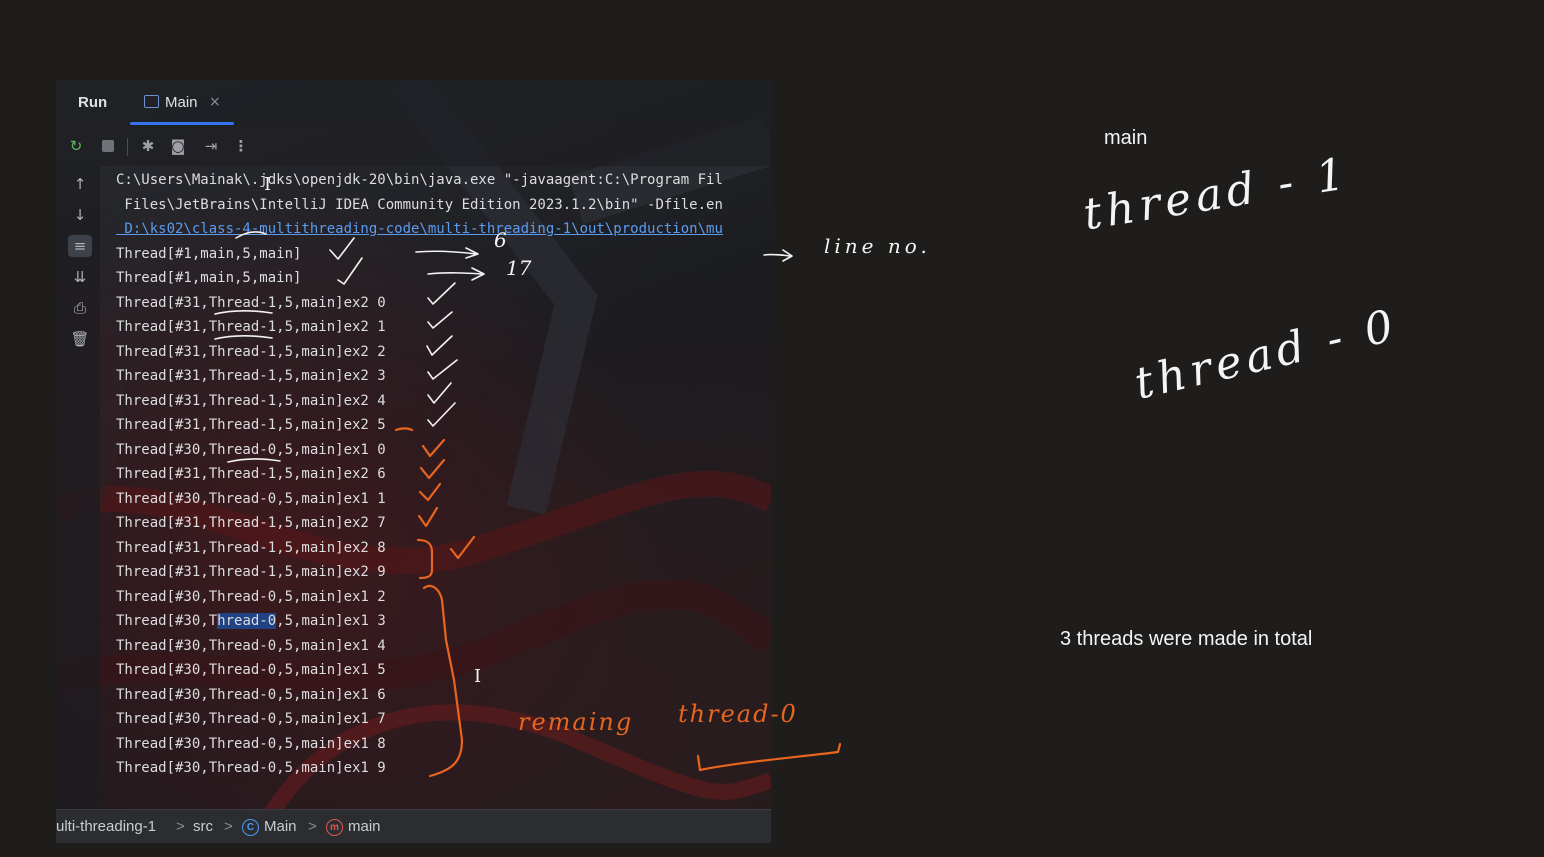 The height and width of the screenshot is (857, 1544). What do you see at coordinates (413, 826) in the screenshot?
I see `breadcrumb: ulti-threading-1 > src > C Main > m main` at bounding box center [413, 826].